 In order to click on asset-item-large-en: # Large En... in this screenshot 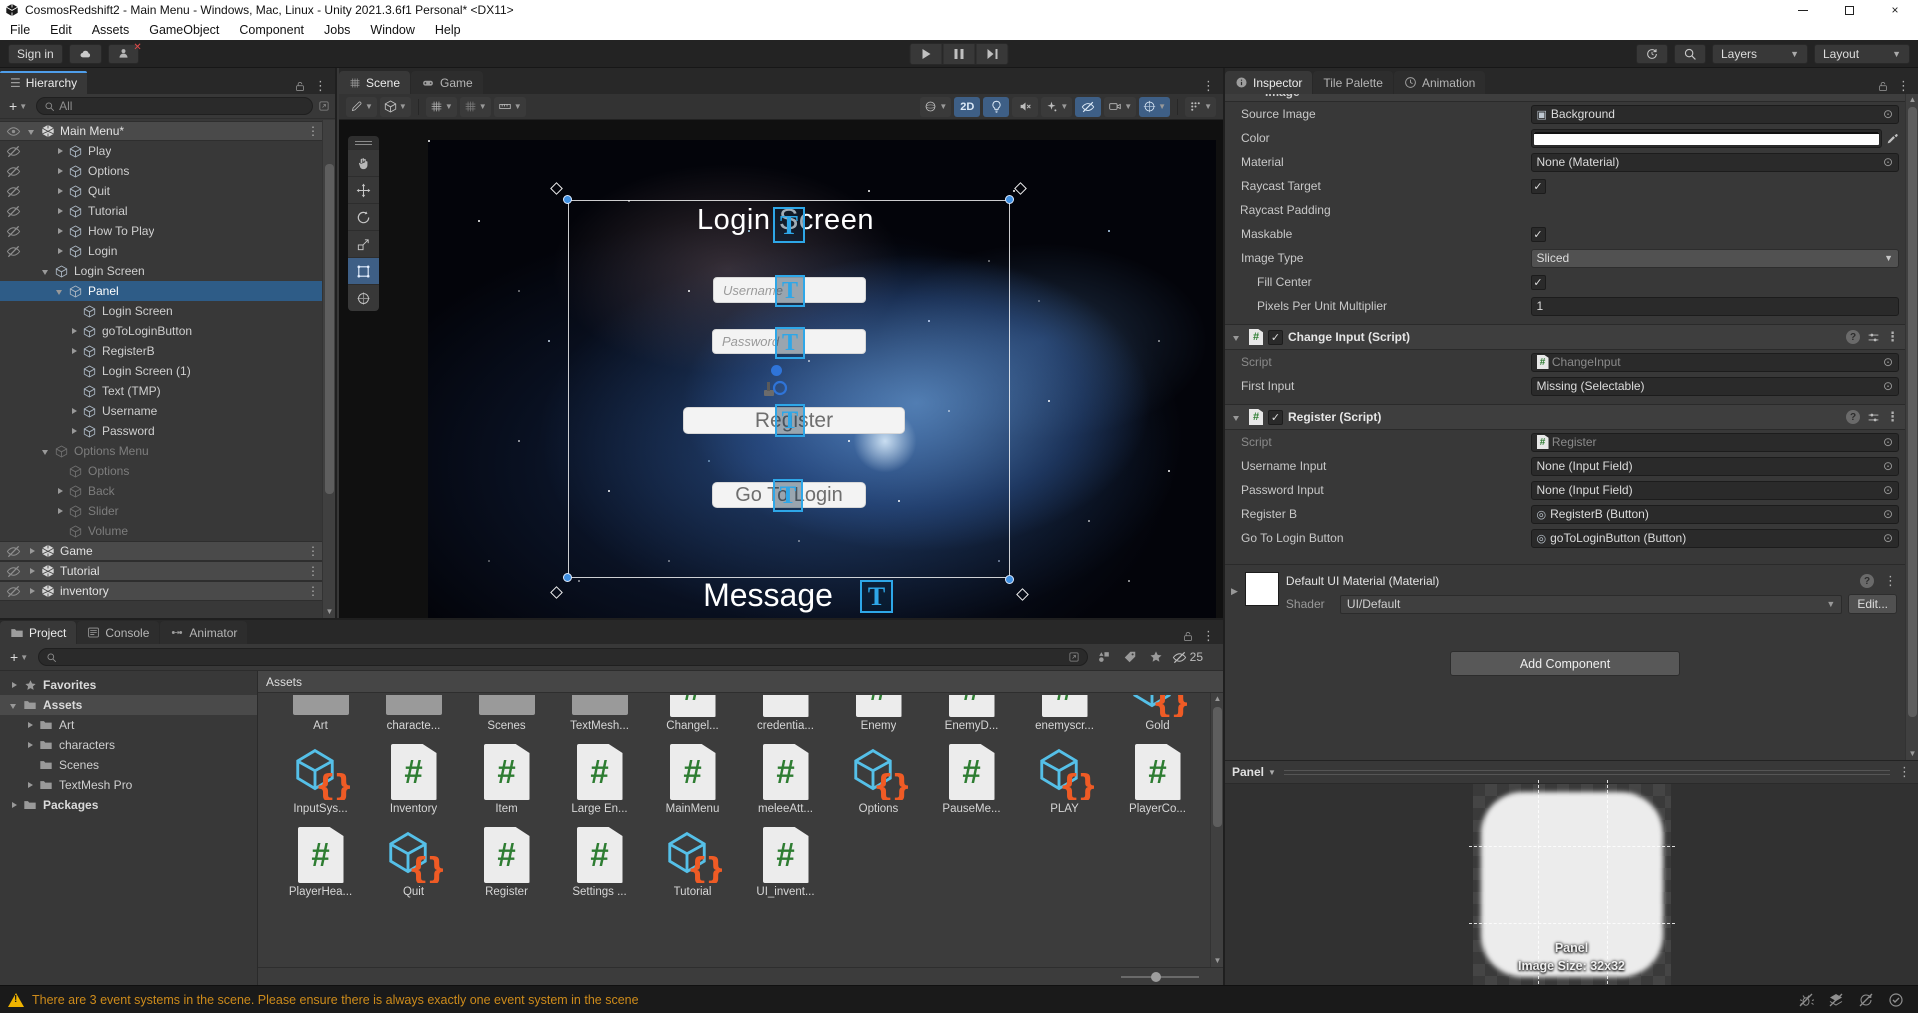, I will do `click(599, 778)`.